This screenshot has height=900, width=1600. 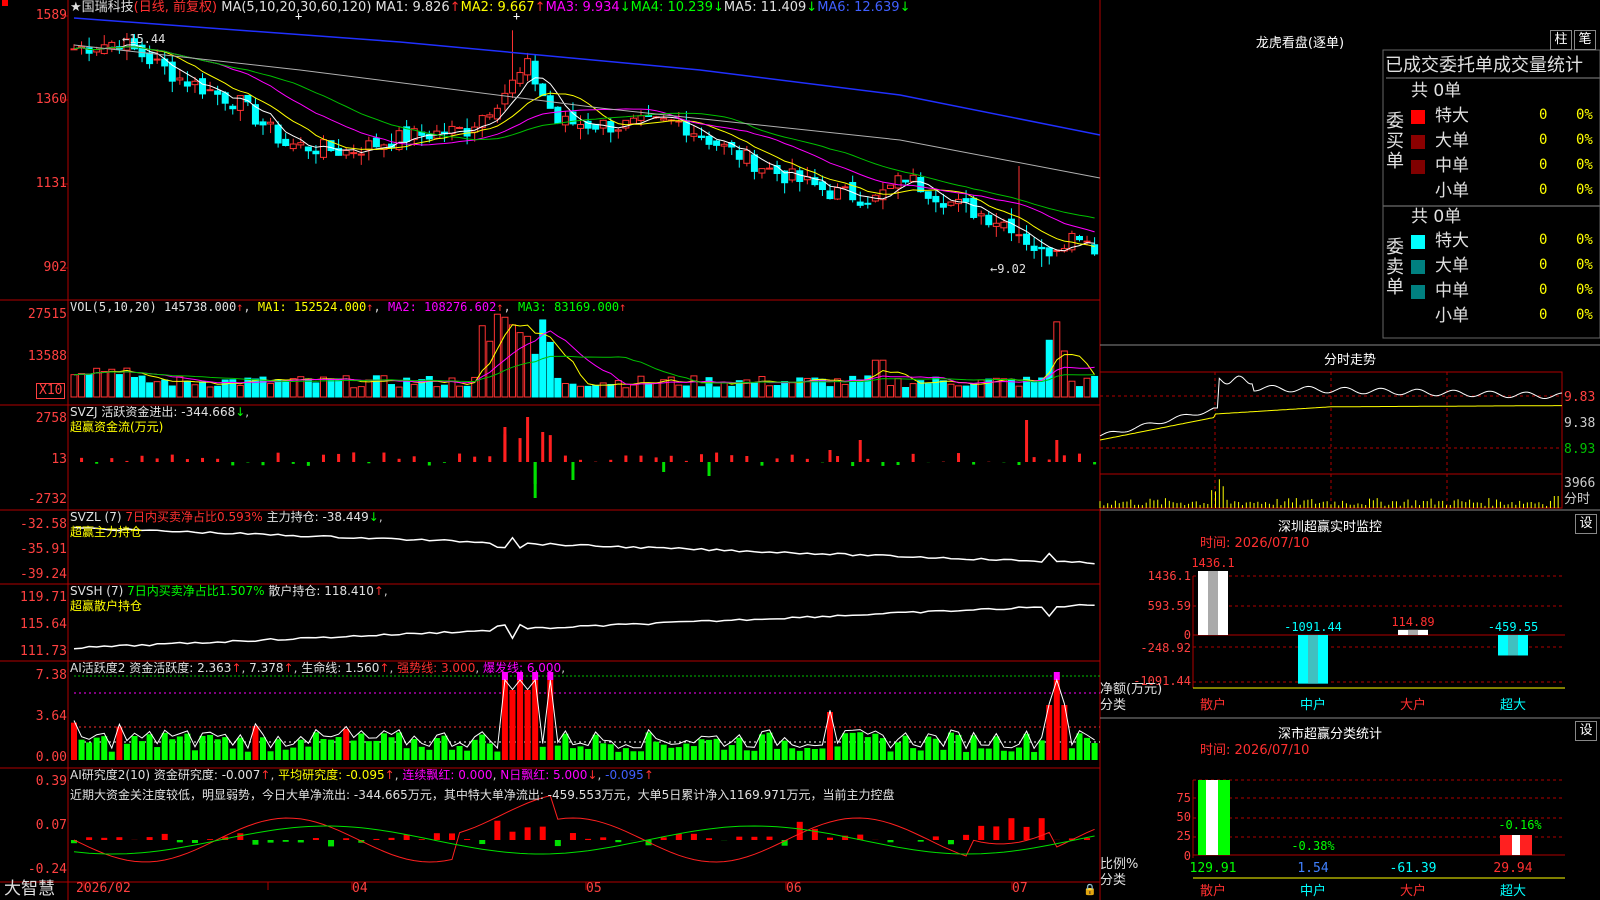 I want to click on lock-icon: 🔒, so click(x=1090, y=890).